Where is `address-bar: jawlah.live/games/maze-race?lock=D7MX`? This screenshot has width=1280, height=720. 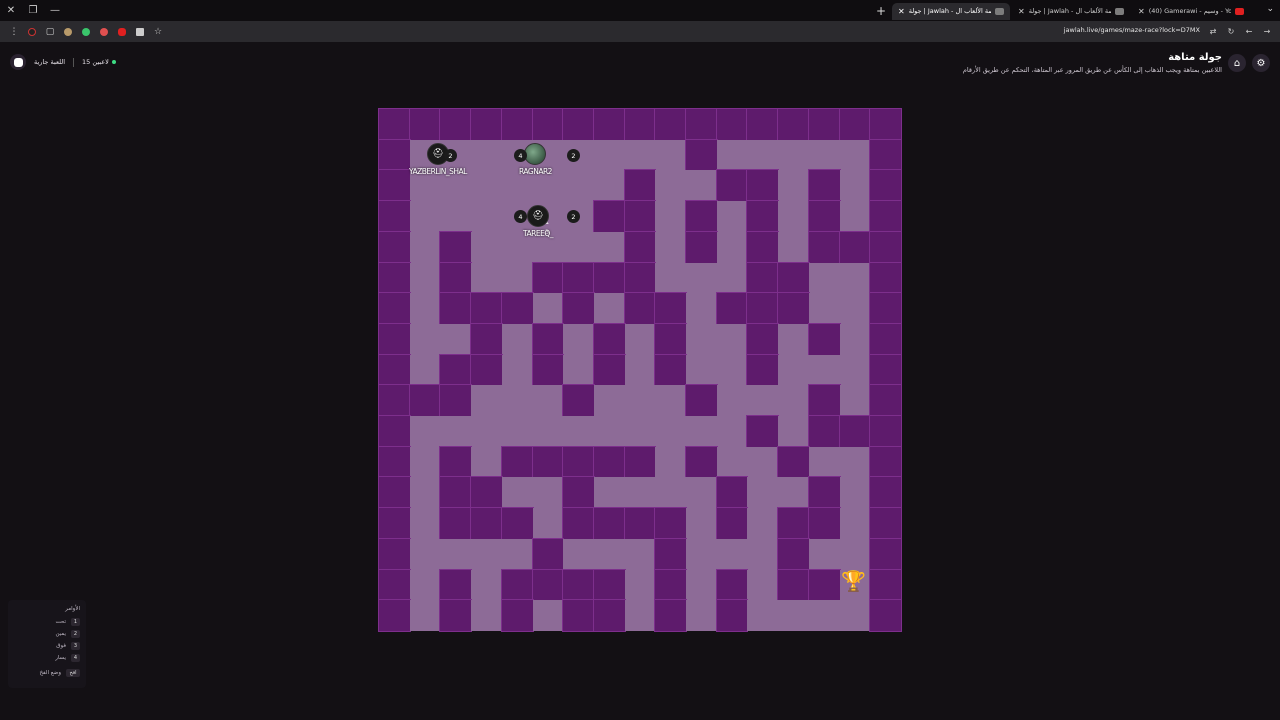
address-bar: jawlah.live/games/maze-race?lock=D7MX is located at coordinates (1132, 30).